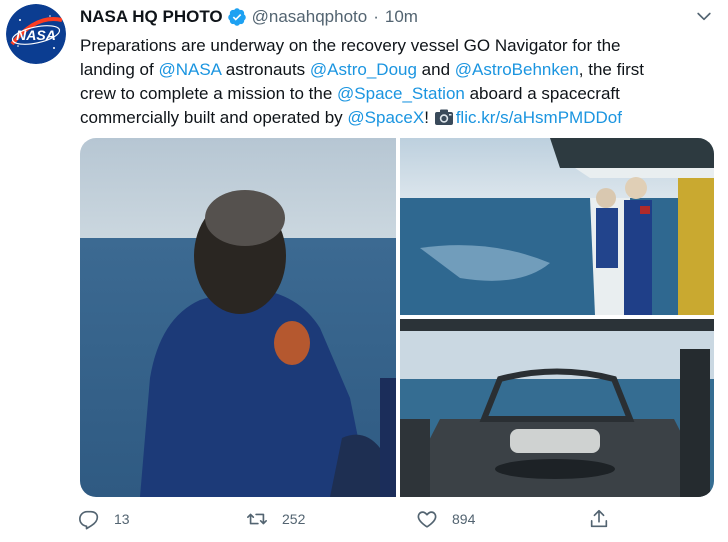  What do you see at coordinates (401, 93) in the screenshot?
I see `mention-link: @Space_Station` at bounding box center [401, 93].